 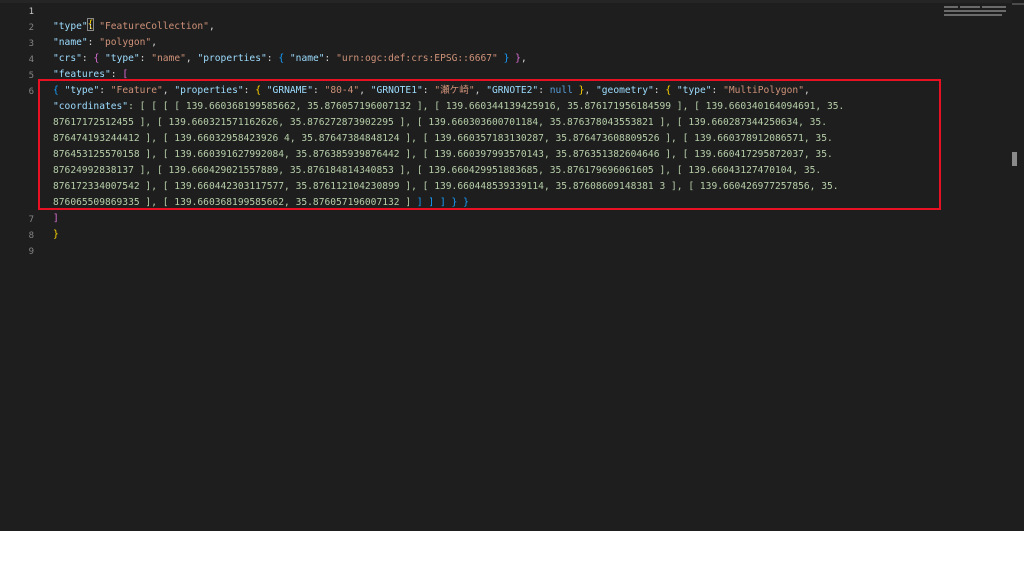 I want to click on json-string: "urn:ogc:def:crs:EPSG::6667", so click(x=417, y=58).